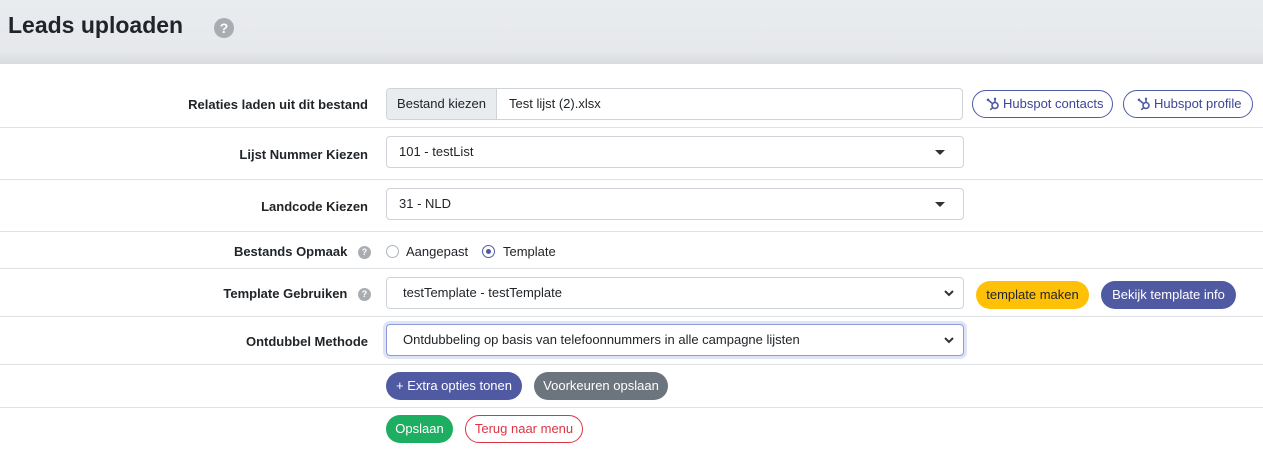  Describe the element at coordinates (675, 204) in the screenshot. I see `country-select: 31 - NLD` at that location.